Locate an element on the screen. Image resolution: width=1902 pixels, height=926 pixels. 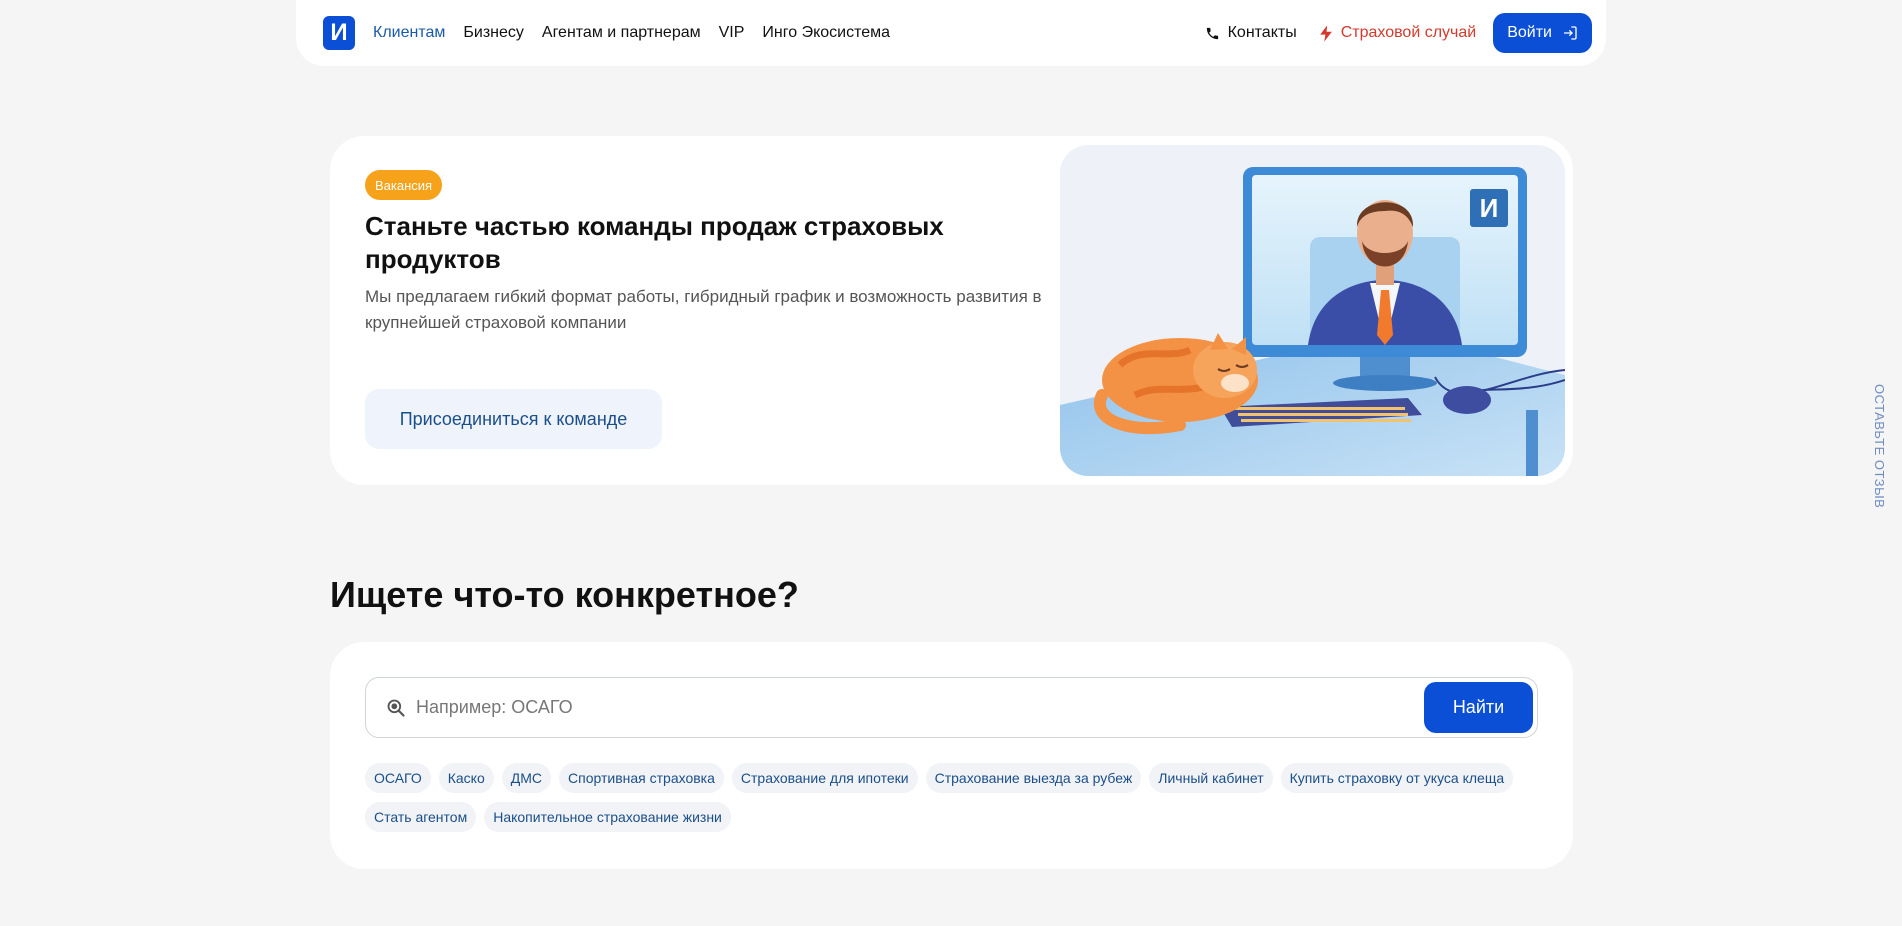
claim-label: Страховой случай is located at coordinates (1408, 32).